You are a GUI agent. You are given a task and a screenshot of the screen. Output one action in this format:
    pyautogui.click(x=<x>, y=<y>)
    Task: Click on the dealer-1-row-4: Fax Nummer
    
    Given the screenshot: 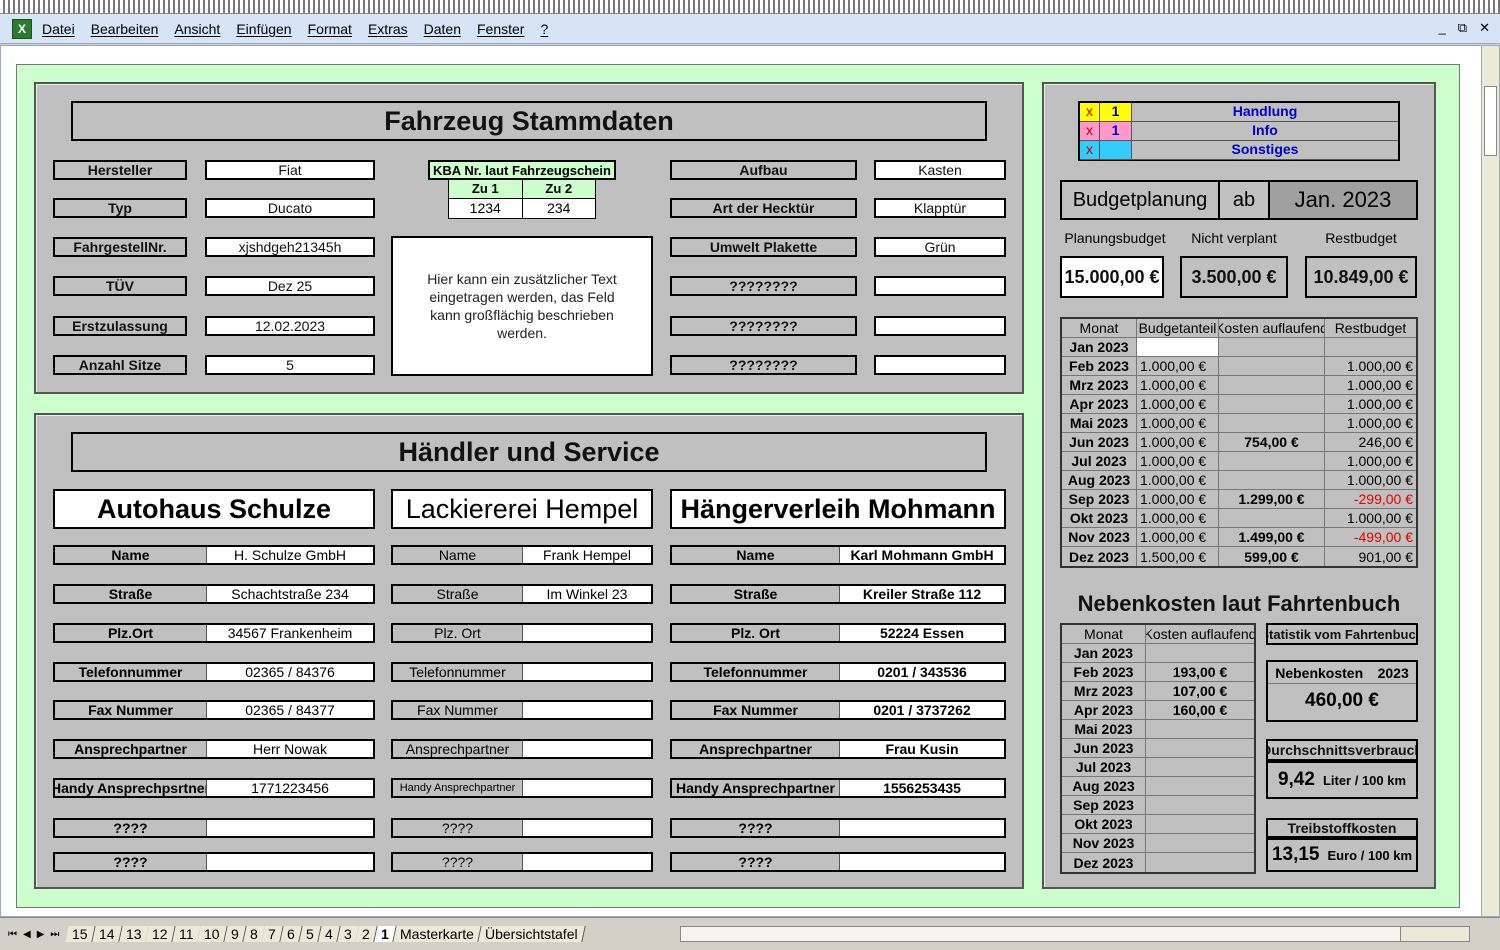 What is the action you would take?
    pyautogui.click(x=522, y=710)
    